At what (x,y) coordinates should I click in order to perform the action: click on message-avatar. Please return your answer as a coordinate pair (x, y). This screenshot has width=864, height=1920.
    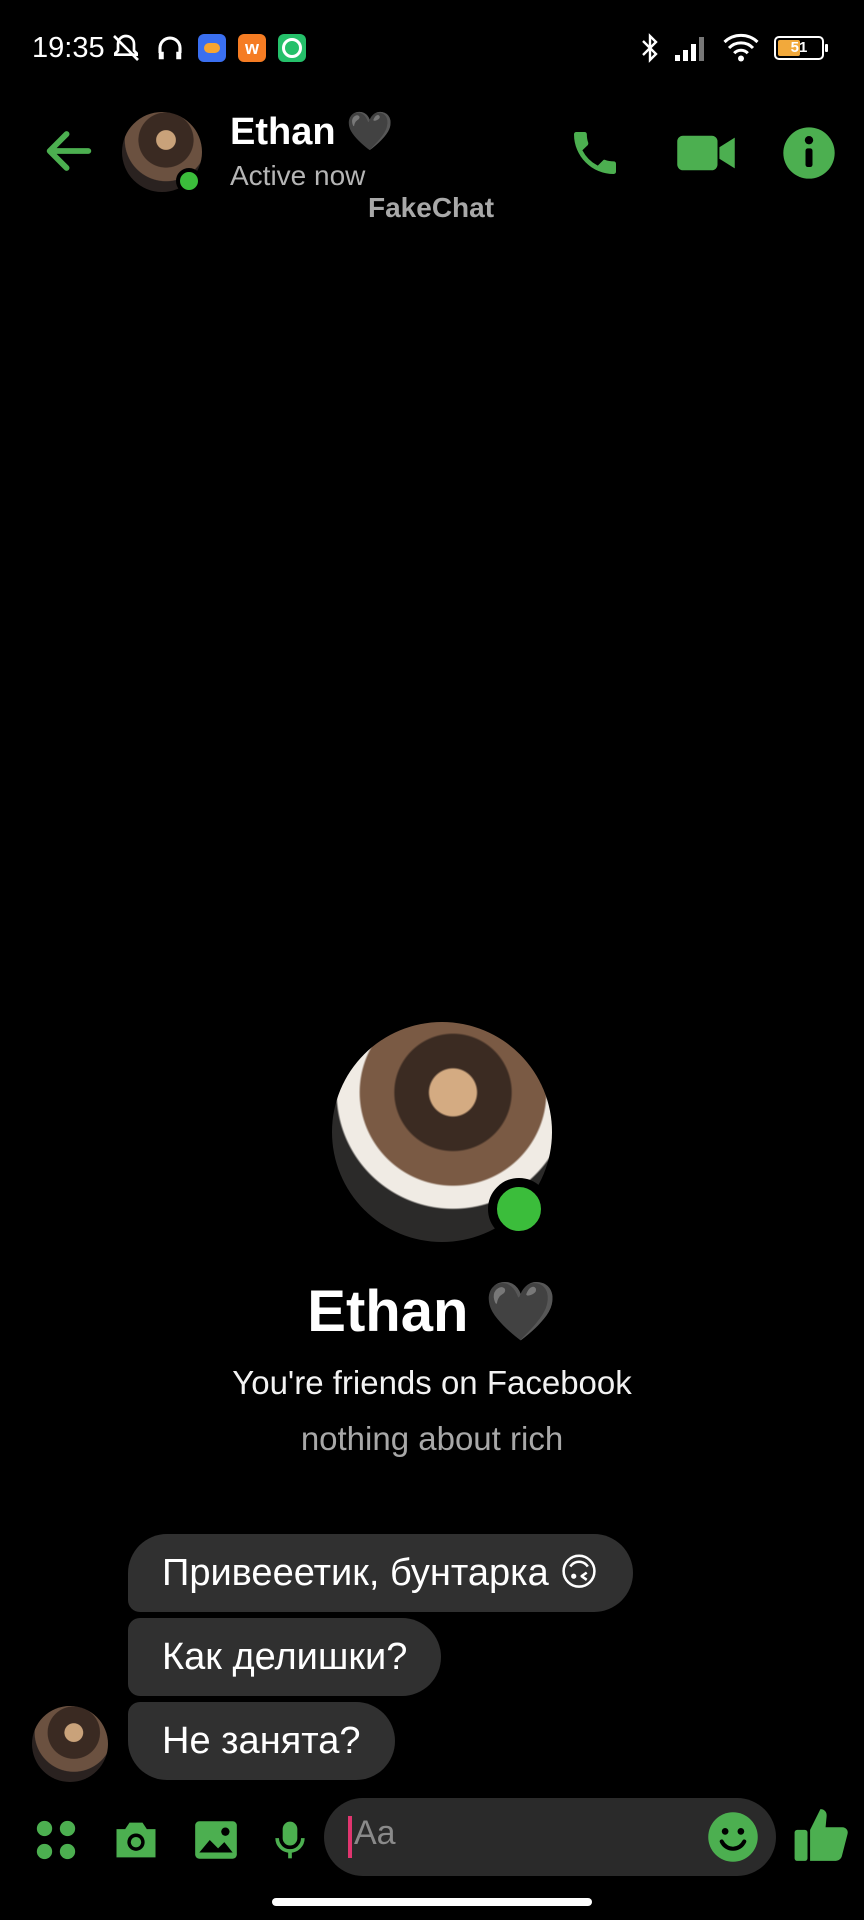
    Looking at the image, I should click on (70, 1744).